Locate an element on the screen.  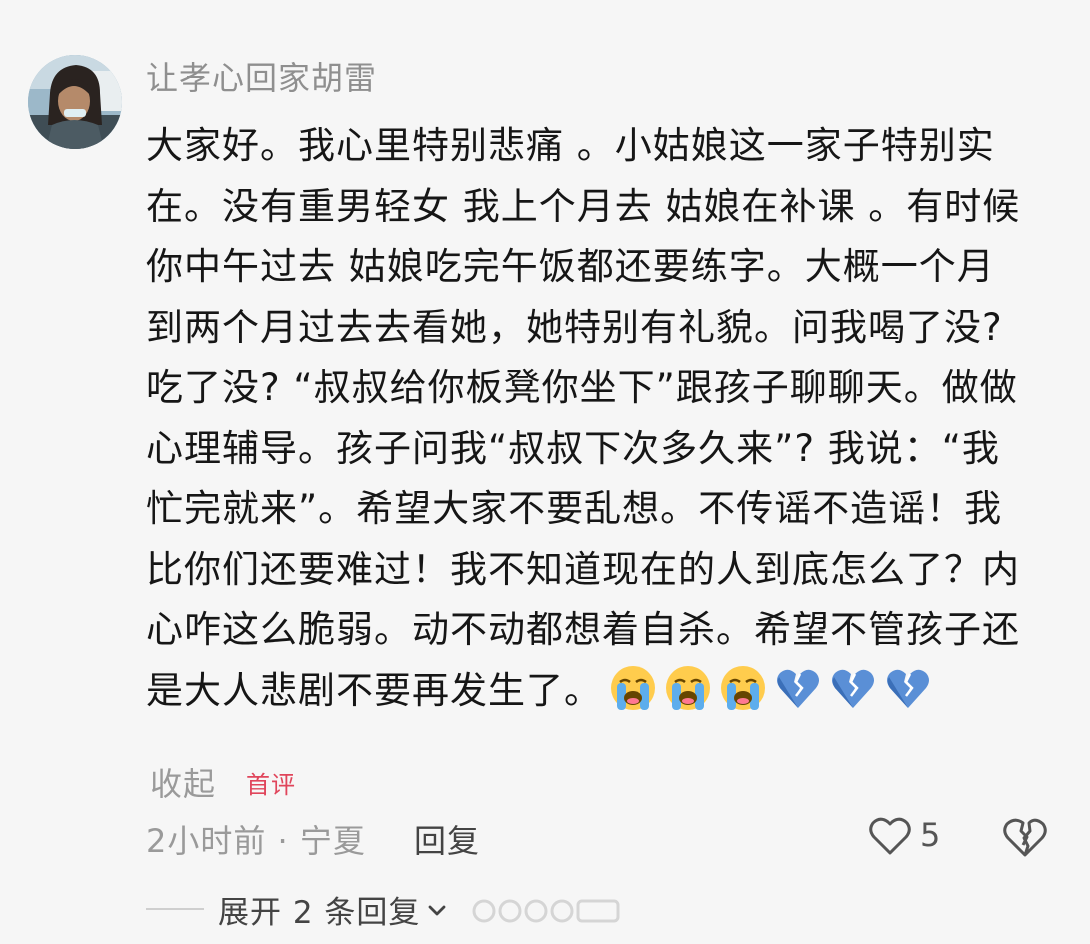
comment-line-text: 是大人悲剧不要再发生了。 is located at coordinates (374, 690).